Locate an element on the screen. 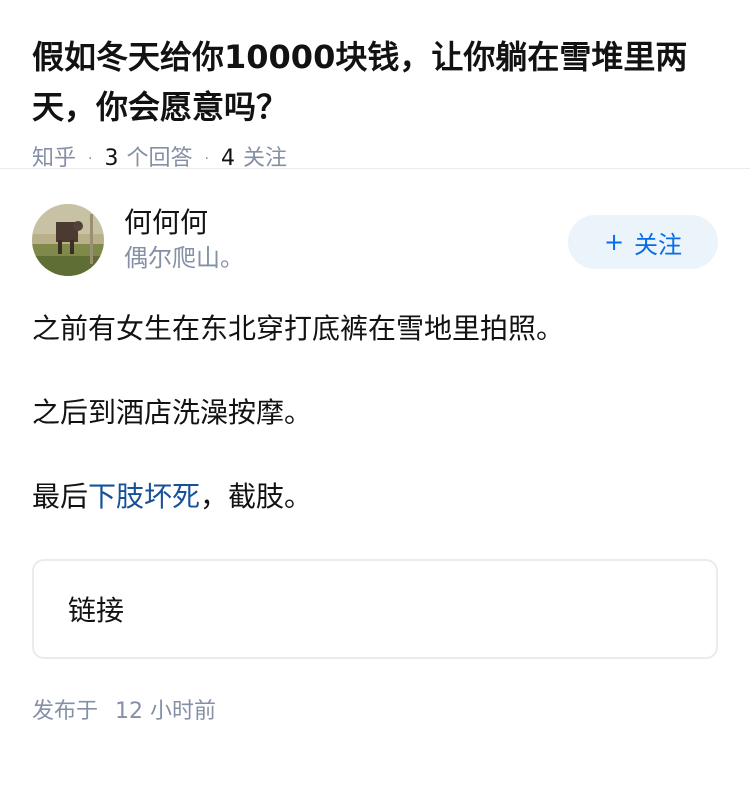 The width and height of the screenshot is (750, 792). follow-count: 4 is located at coordinates (227, 158).